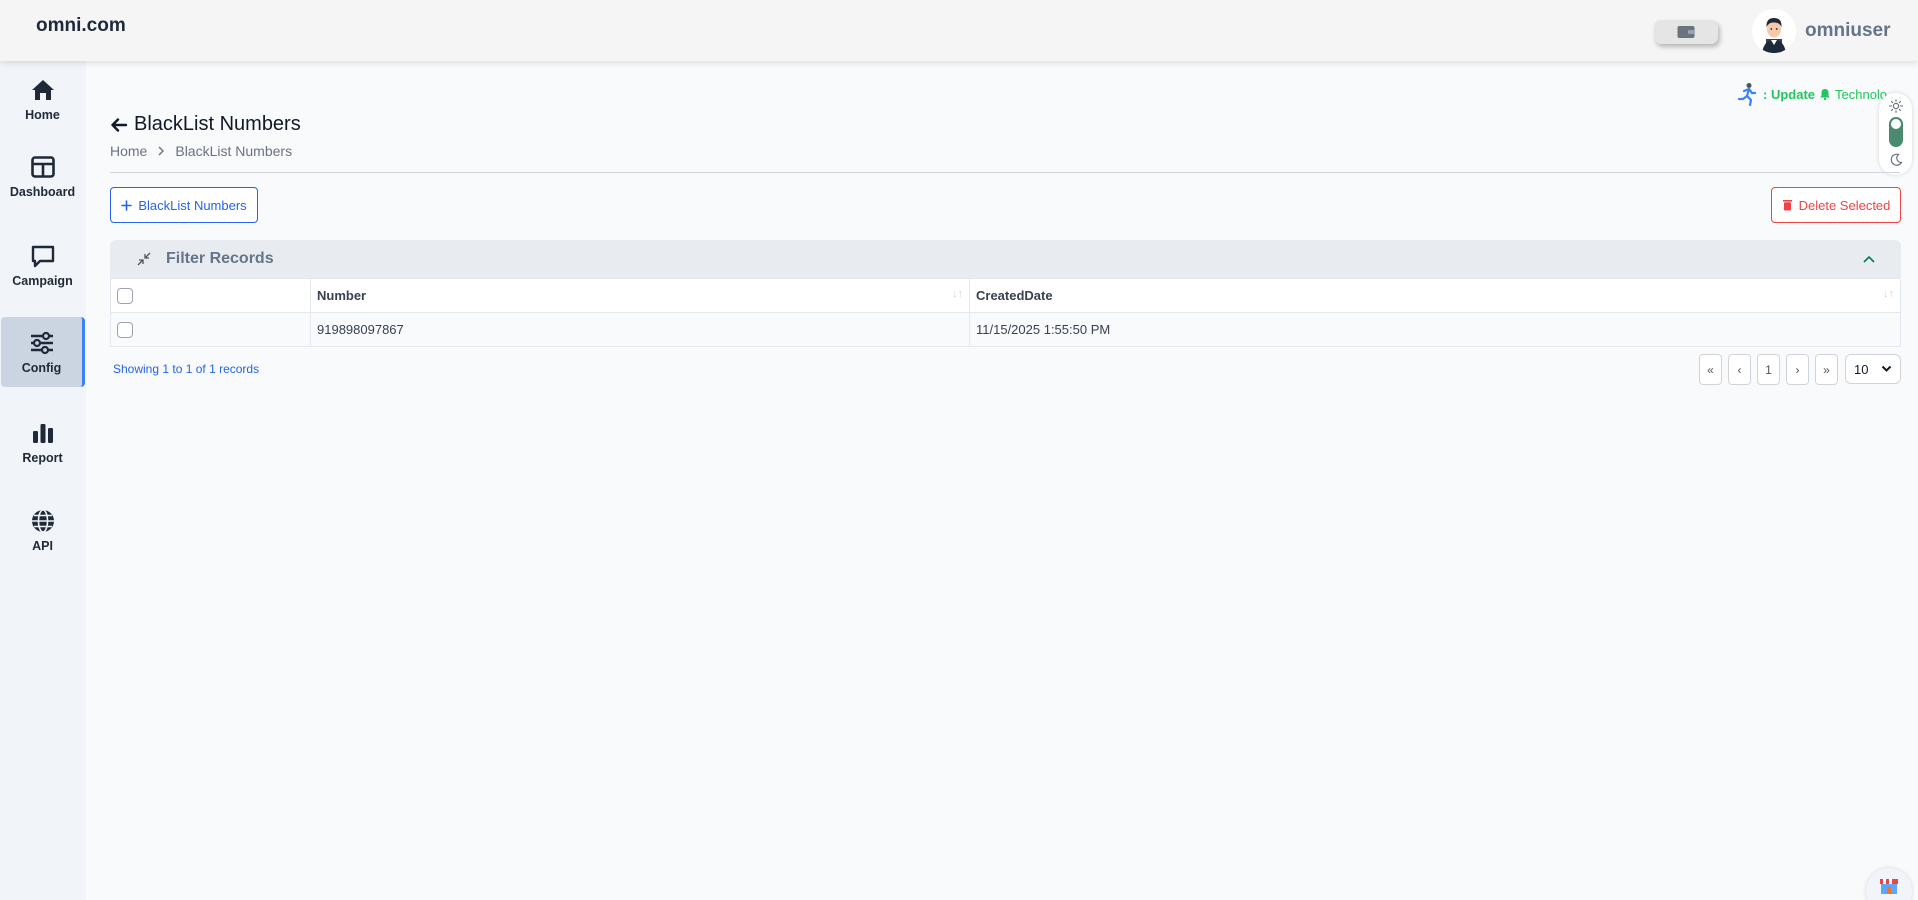 Image resolution: width=1918 pixels, height=900 pixels. Describe the element at coordinates (41, 343) in the screenshot. I see `sliders-icon` at that location.